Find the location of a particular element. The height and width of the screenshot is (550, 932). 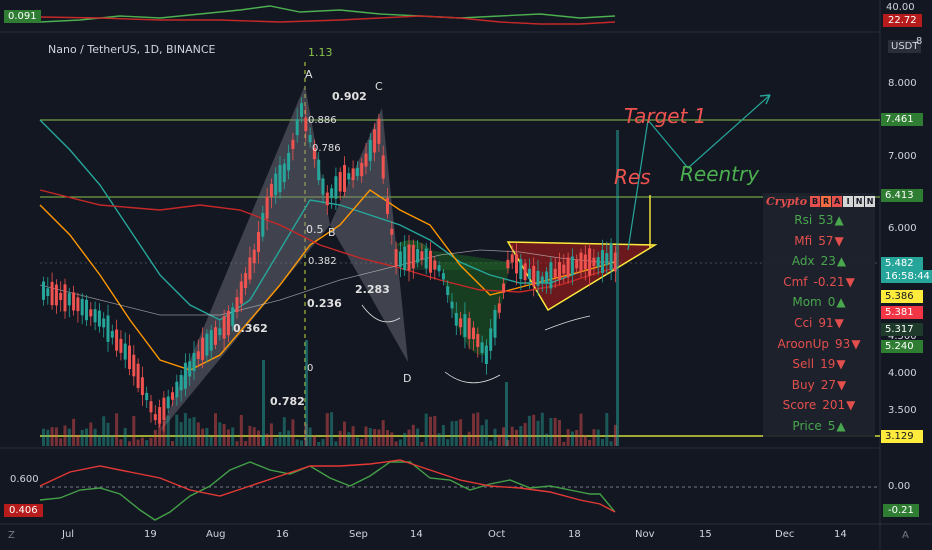

top-scale-label: 40.00 is located at coordinates (900, 7).